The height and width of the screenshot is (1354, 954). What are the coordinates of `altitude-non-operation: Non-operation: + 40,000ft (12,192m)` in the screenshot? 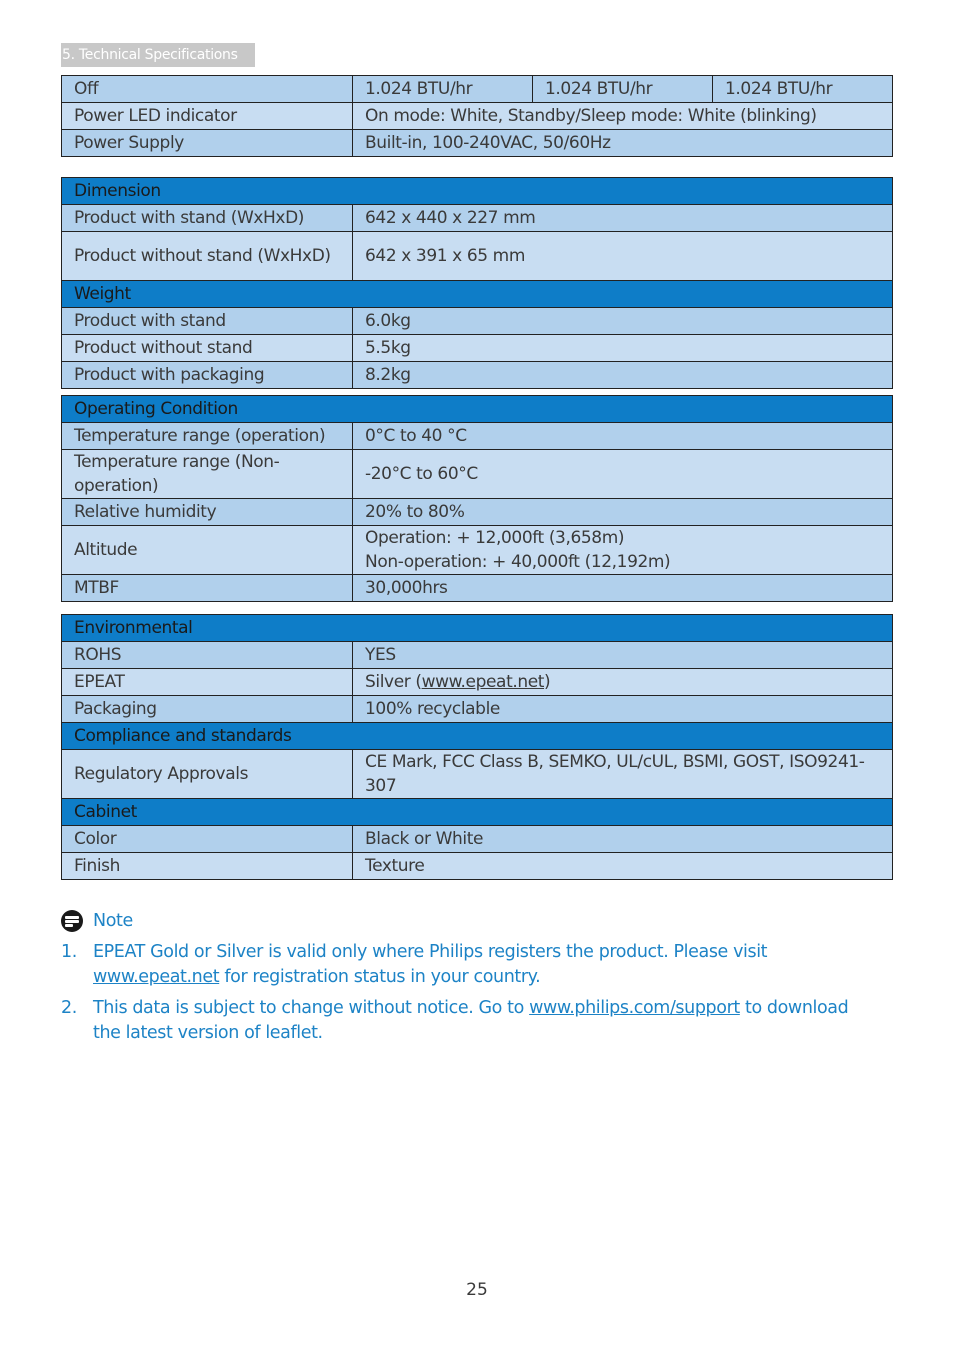 It's located at (518, 562).